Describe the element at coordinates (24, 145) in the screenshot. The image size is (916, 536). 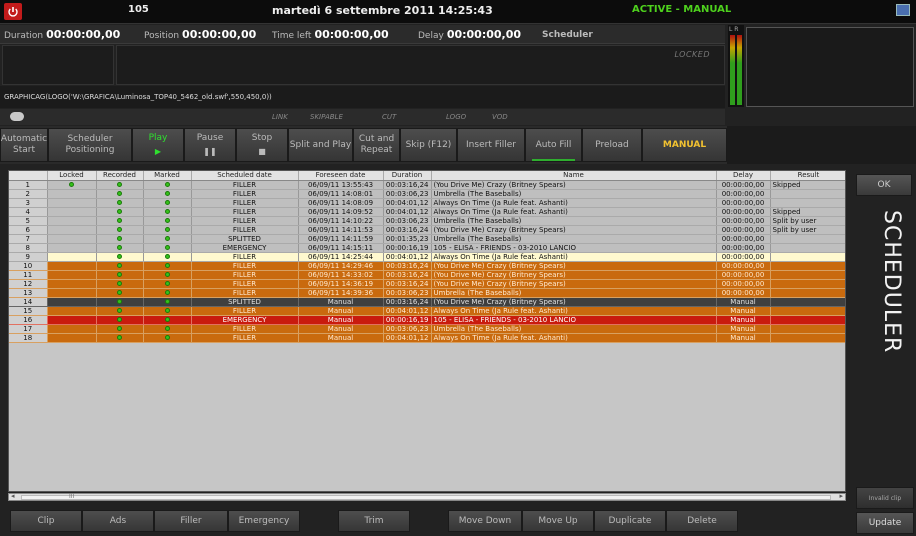
I see `automatic-start-button: Automatic Start` at that location.